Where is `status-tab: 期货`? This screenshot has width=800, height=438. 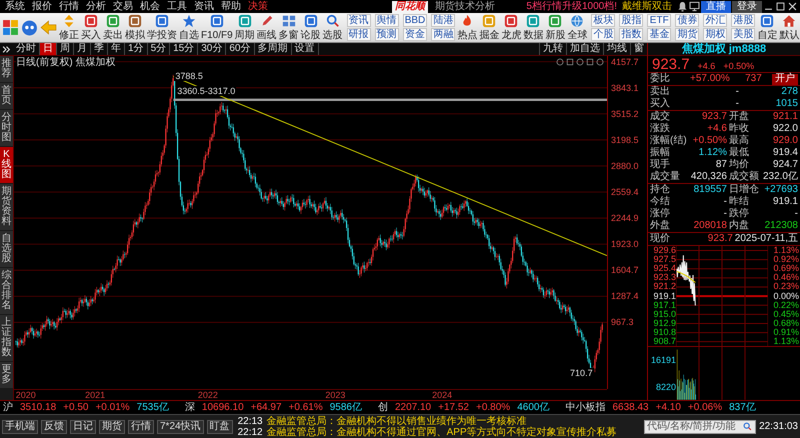
status-tab: 期货 is located at coordinates (112, 427).